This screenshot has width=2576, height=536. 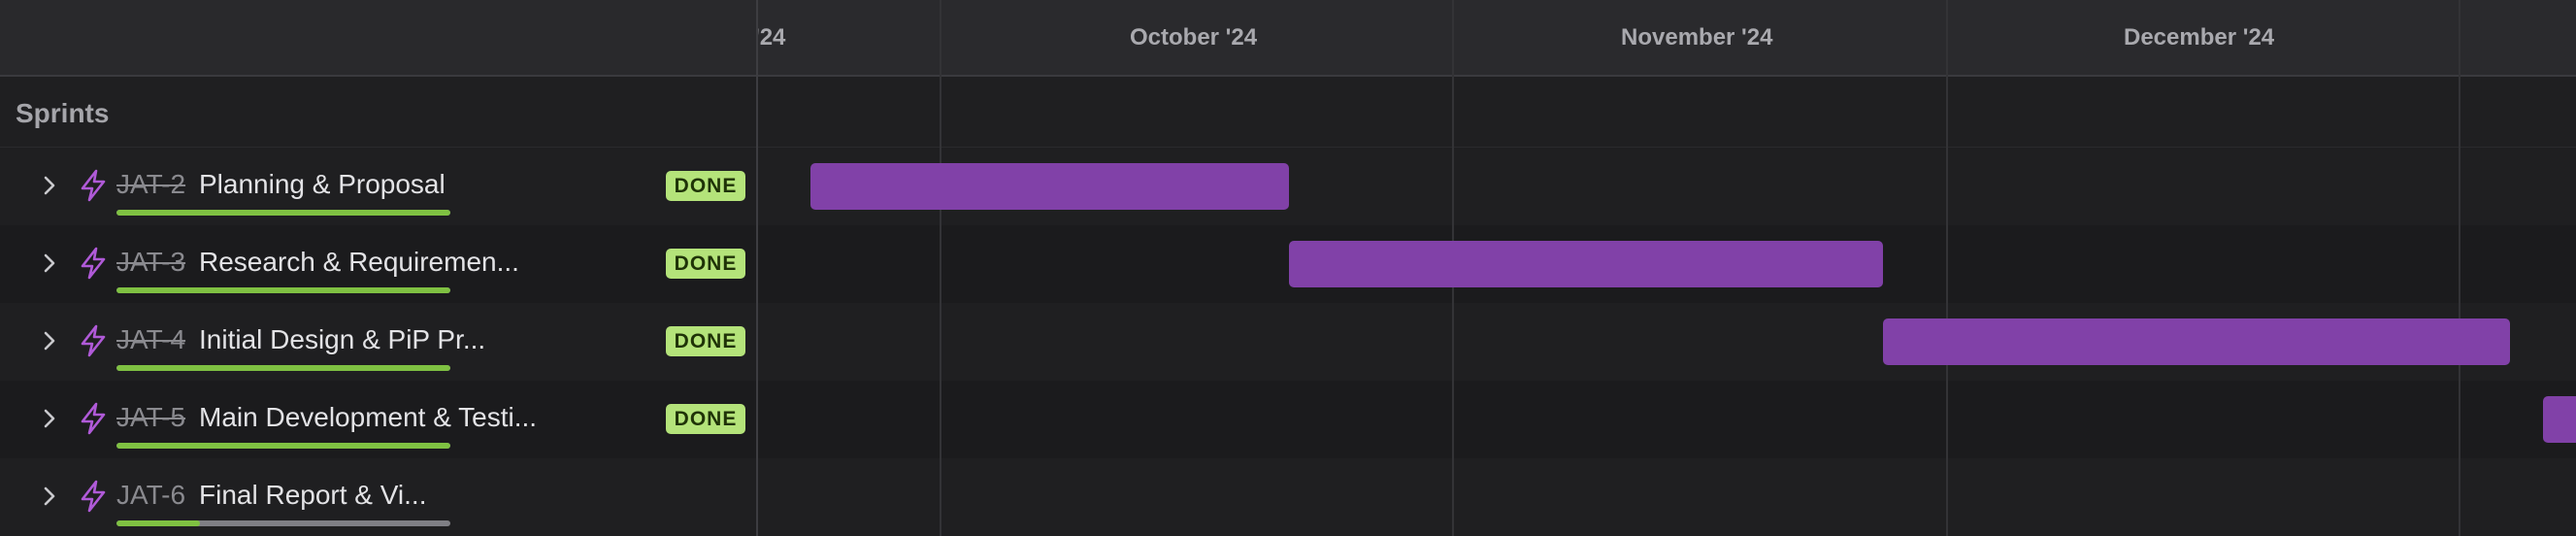 I want to click on list-header, so click(x=378, y=38).